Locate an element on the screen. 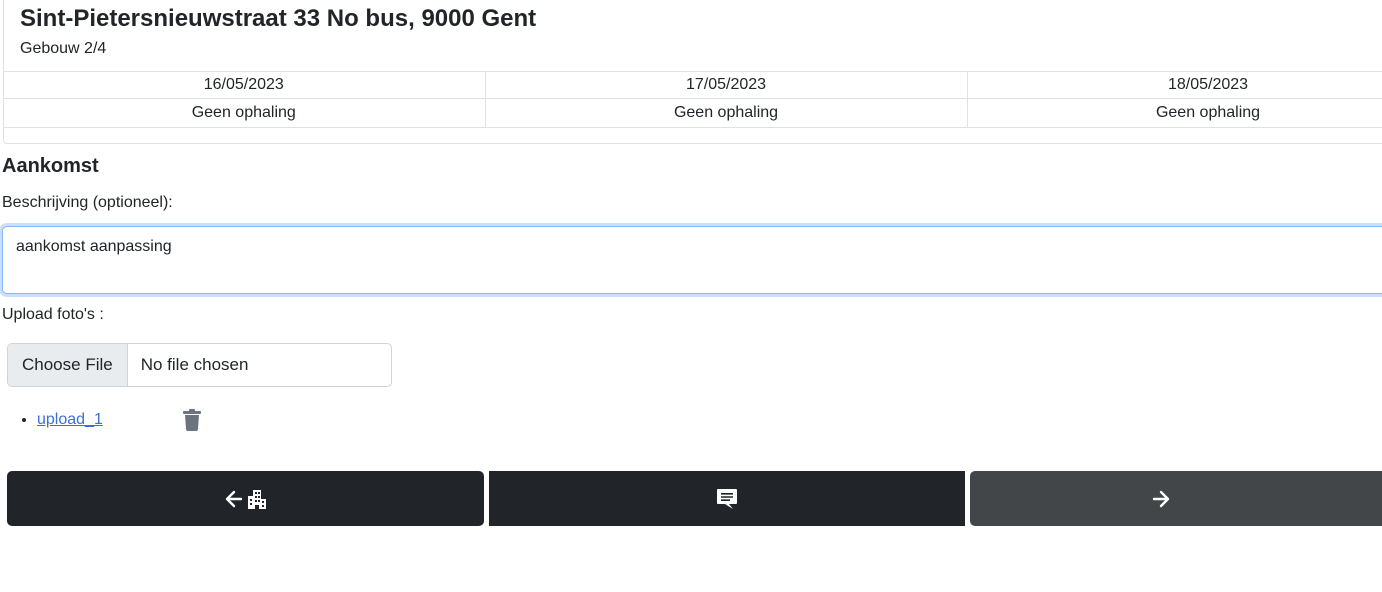 The height and width of the screenshot is (592, 1382). upload-link: upload_1 is located at coordinates (70, 419).